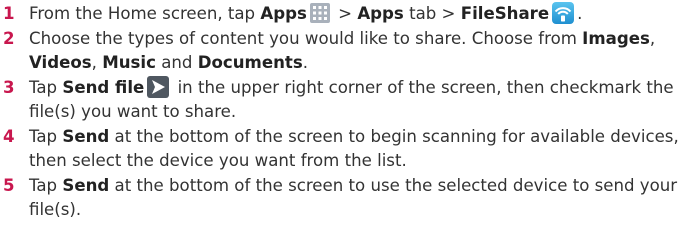 Image resolution: width=695 pixels, height=250 pixels. I want to click on step-2-images-label: Images, so click(616, 39).